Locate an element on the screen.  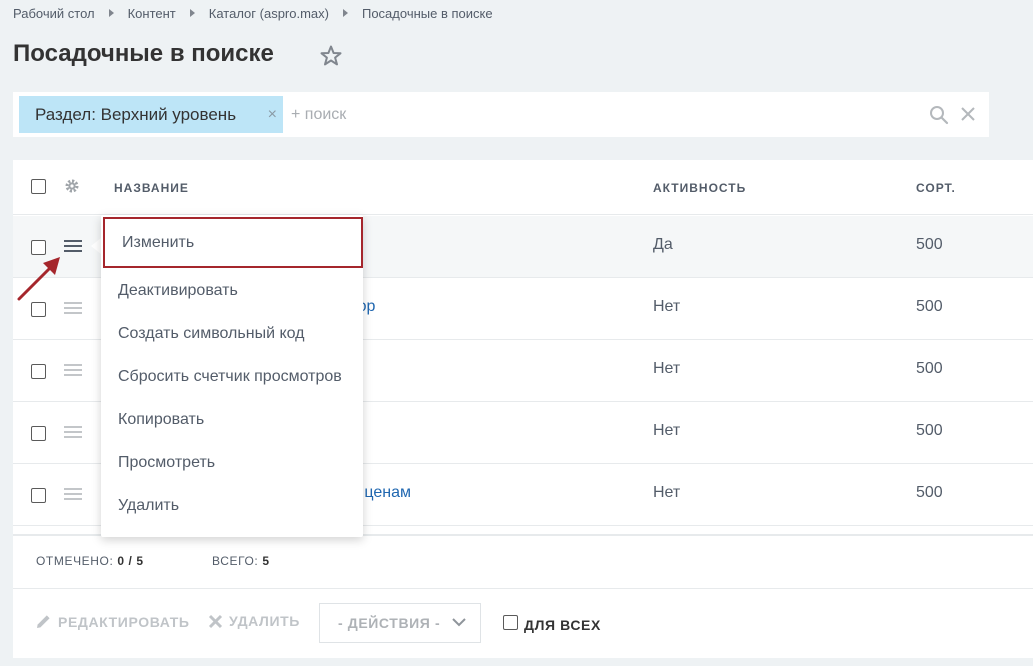
breadcrumb-content: Контент is located at coordinates (152, 13).